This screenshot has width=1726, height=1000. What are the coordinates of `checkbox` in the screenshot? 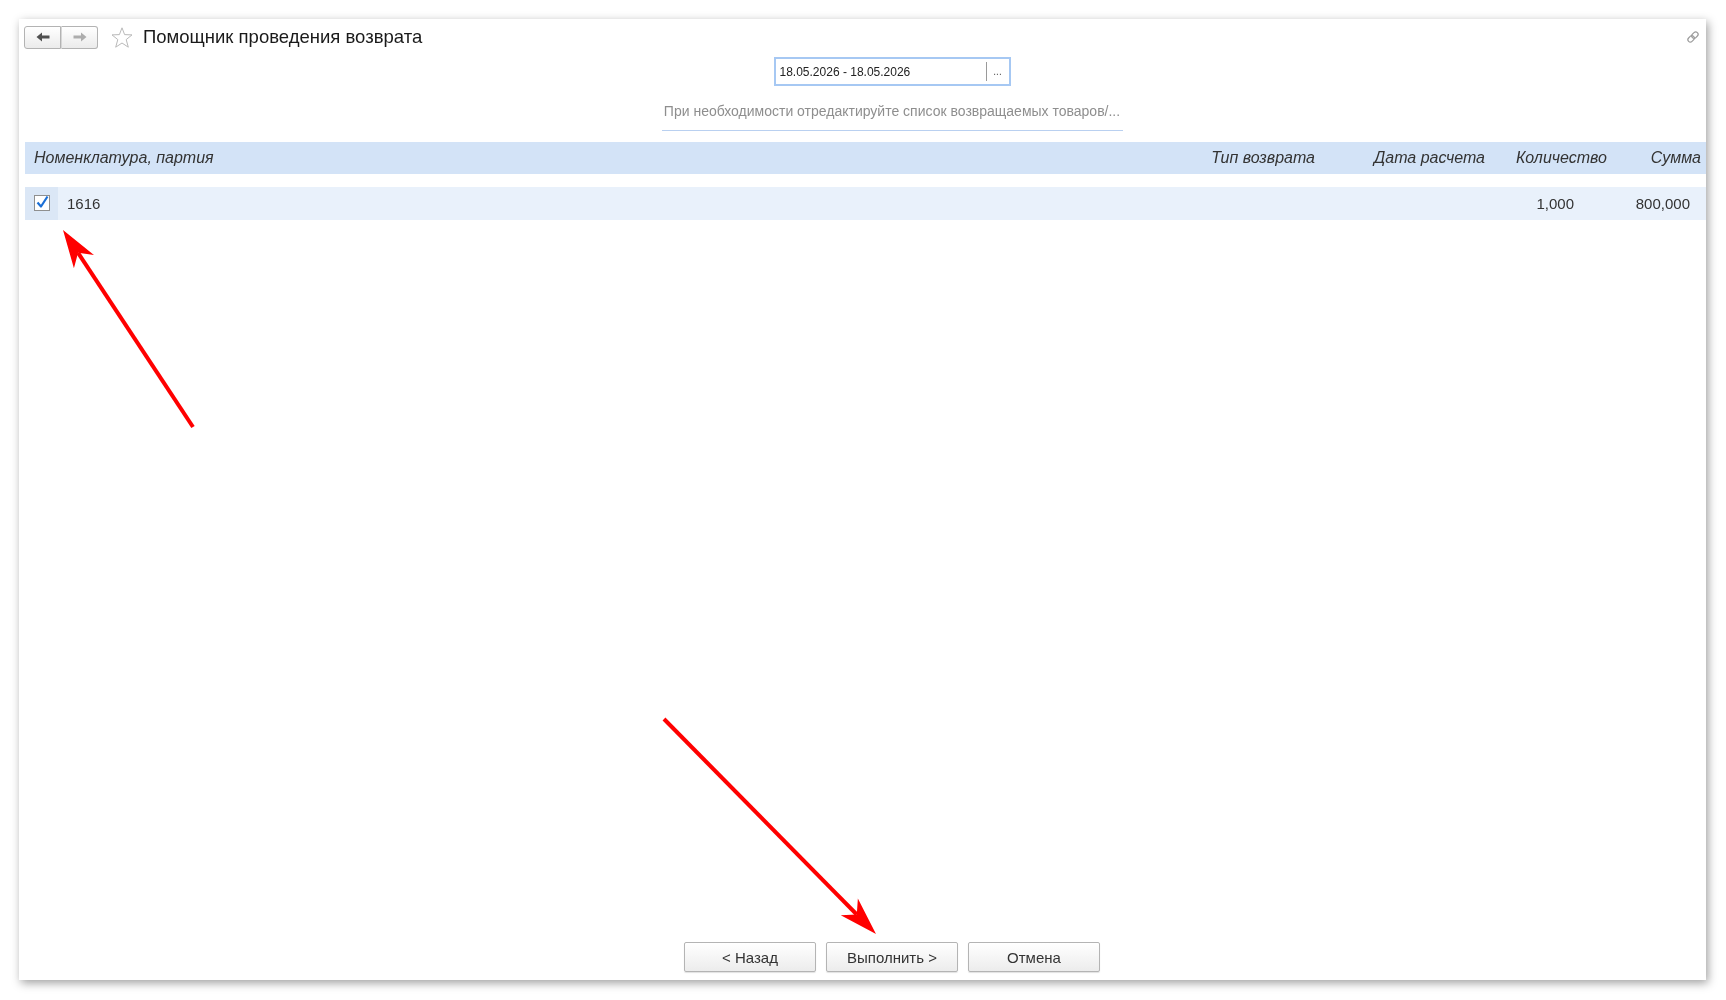 It's located at (41, 202).